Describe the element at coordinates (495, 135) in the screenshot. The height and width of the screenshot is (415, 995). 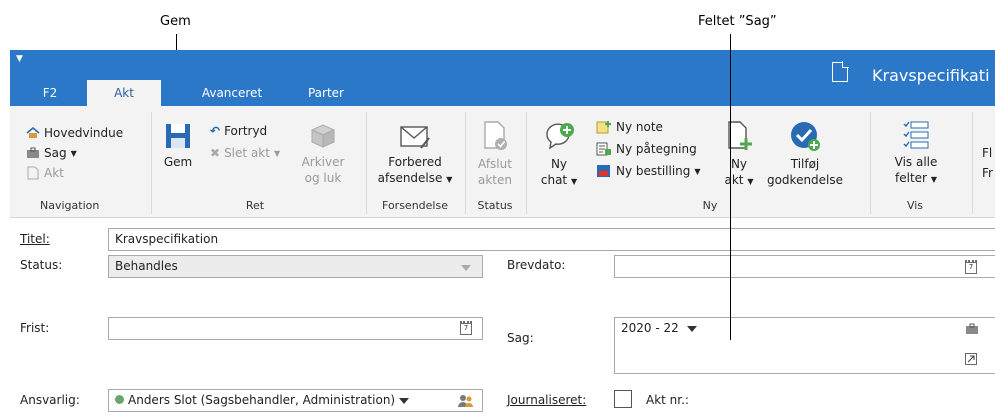
I see `finish-document-icon` at that location.